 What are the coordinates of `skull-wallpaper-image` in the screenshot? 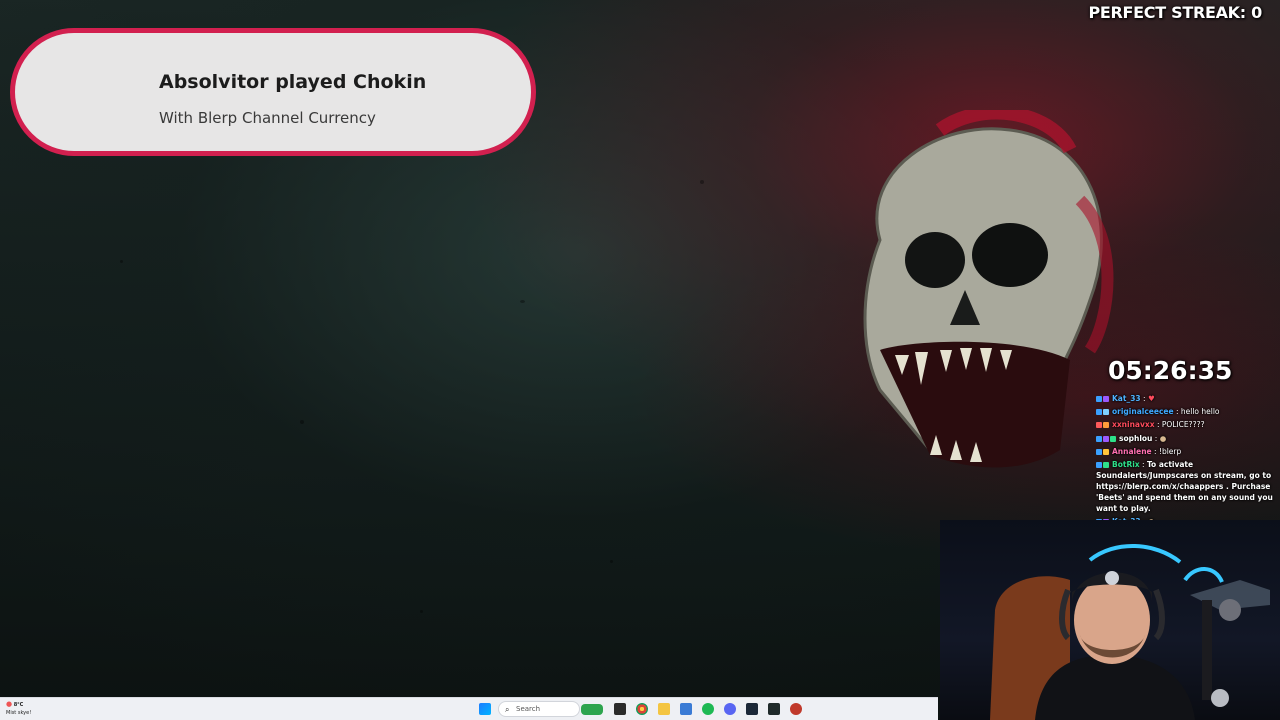 It's located at (988, 289).